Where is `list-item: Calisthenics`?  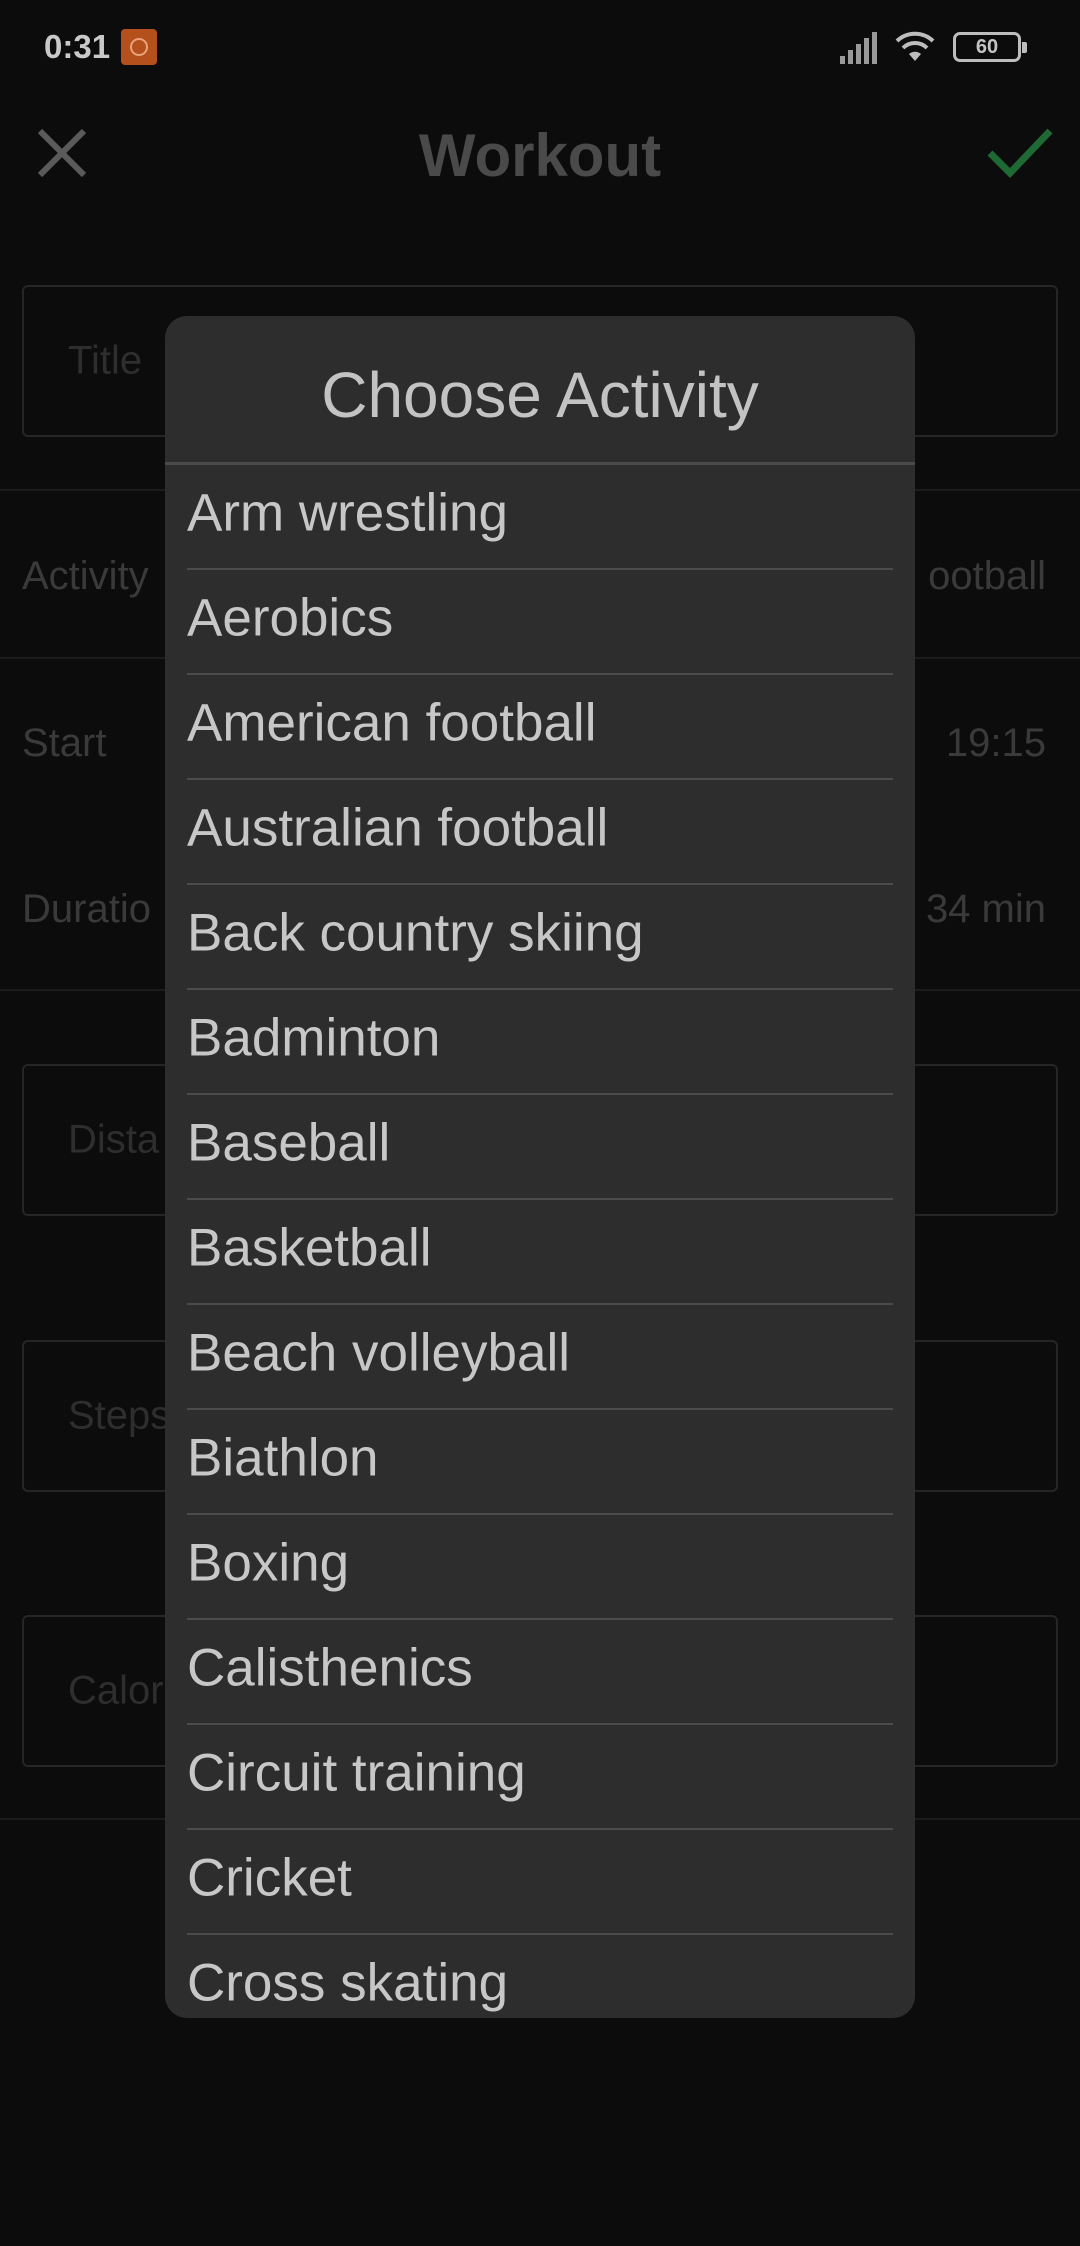 list-item: Calisthenics is located at coordinates (540, 1672).